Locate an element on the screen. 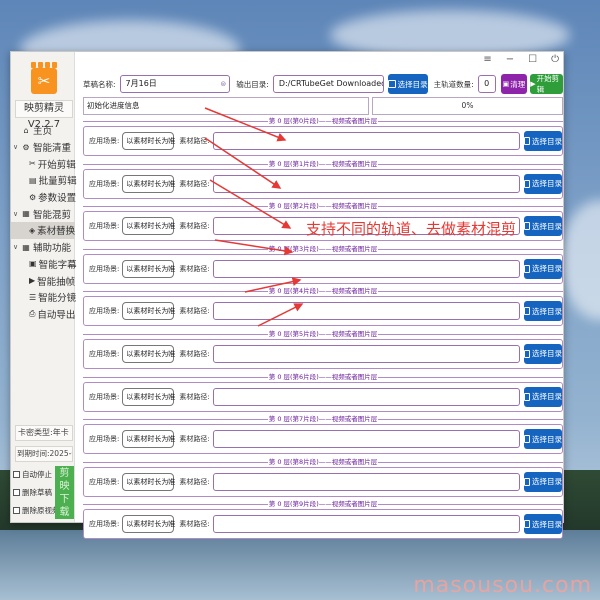 The height and width of the screenshot is (600, 600). home-icon: ⌂ is located at coordinates (26, 130).